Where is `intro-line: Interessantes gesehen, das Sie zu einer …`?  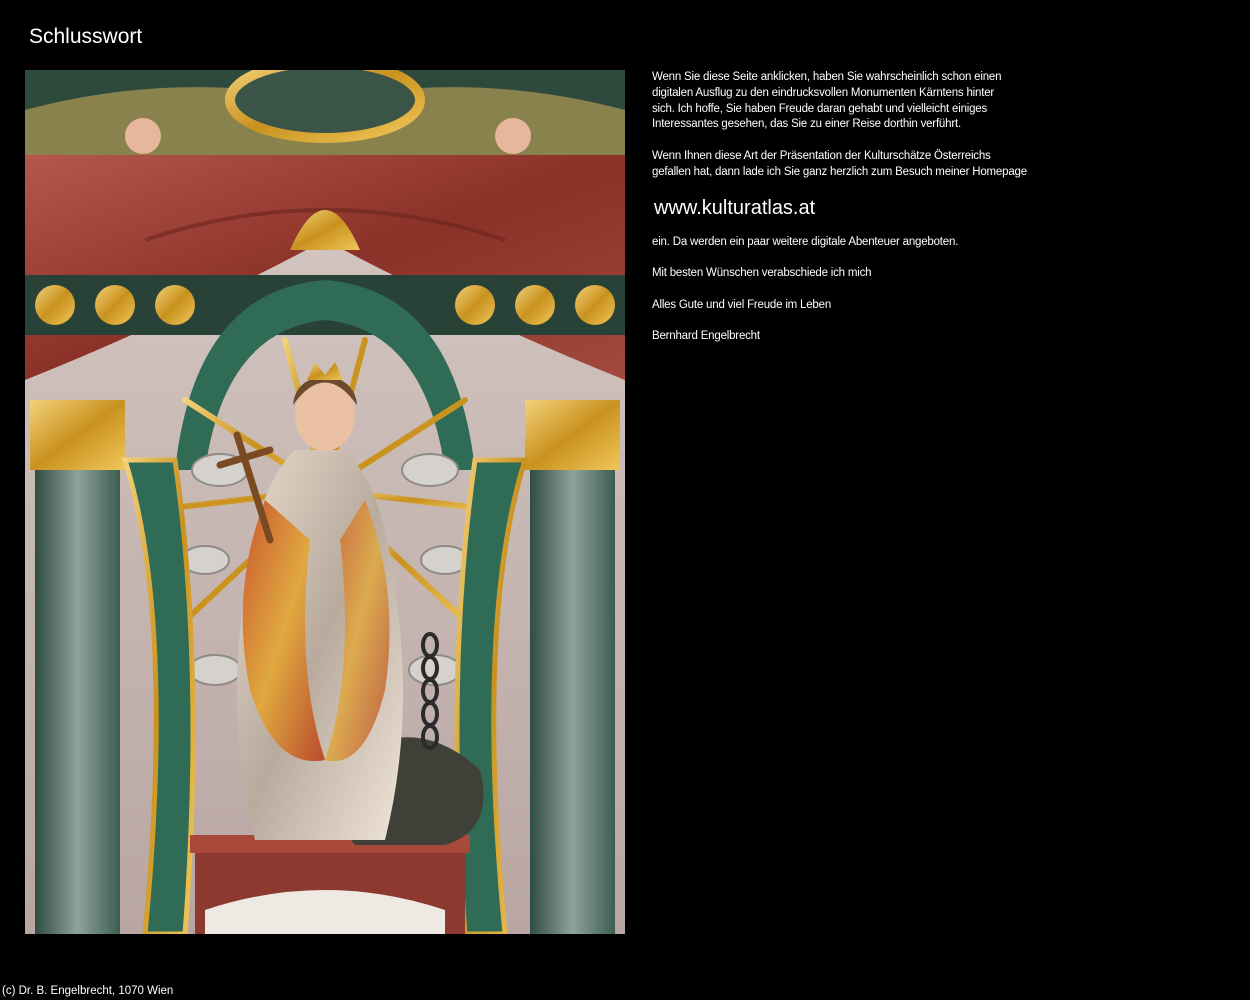
intro-line: Interessantes gesehen, das Sie zu einer … is located at coordinates (806, 124).